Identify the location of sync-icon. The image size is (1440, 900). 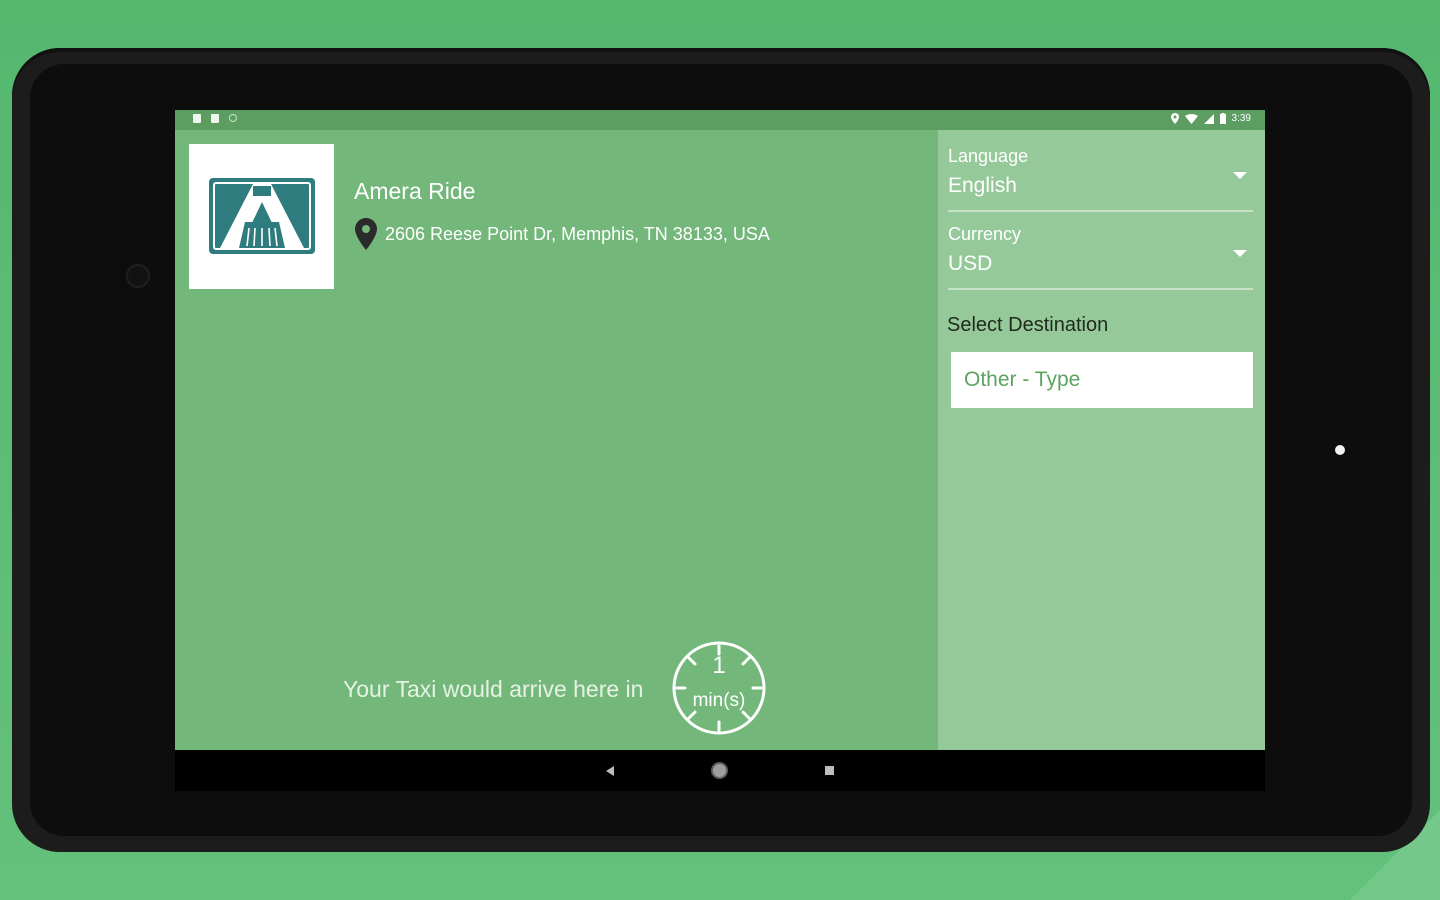
(233, 118).